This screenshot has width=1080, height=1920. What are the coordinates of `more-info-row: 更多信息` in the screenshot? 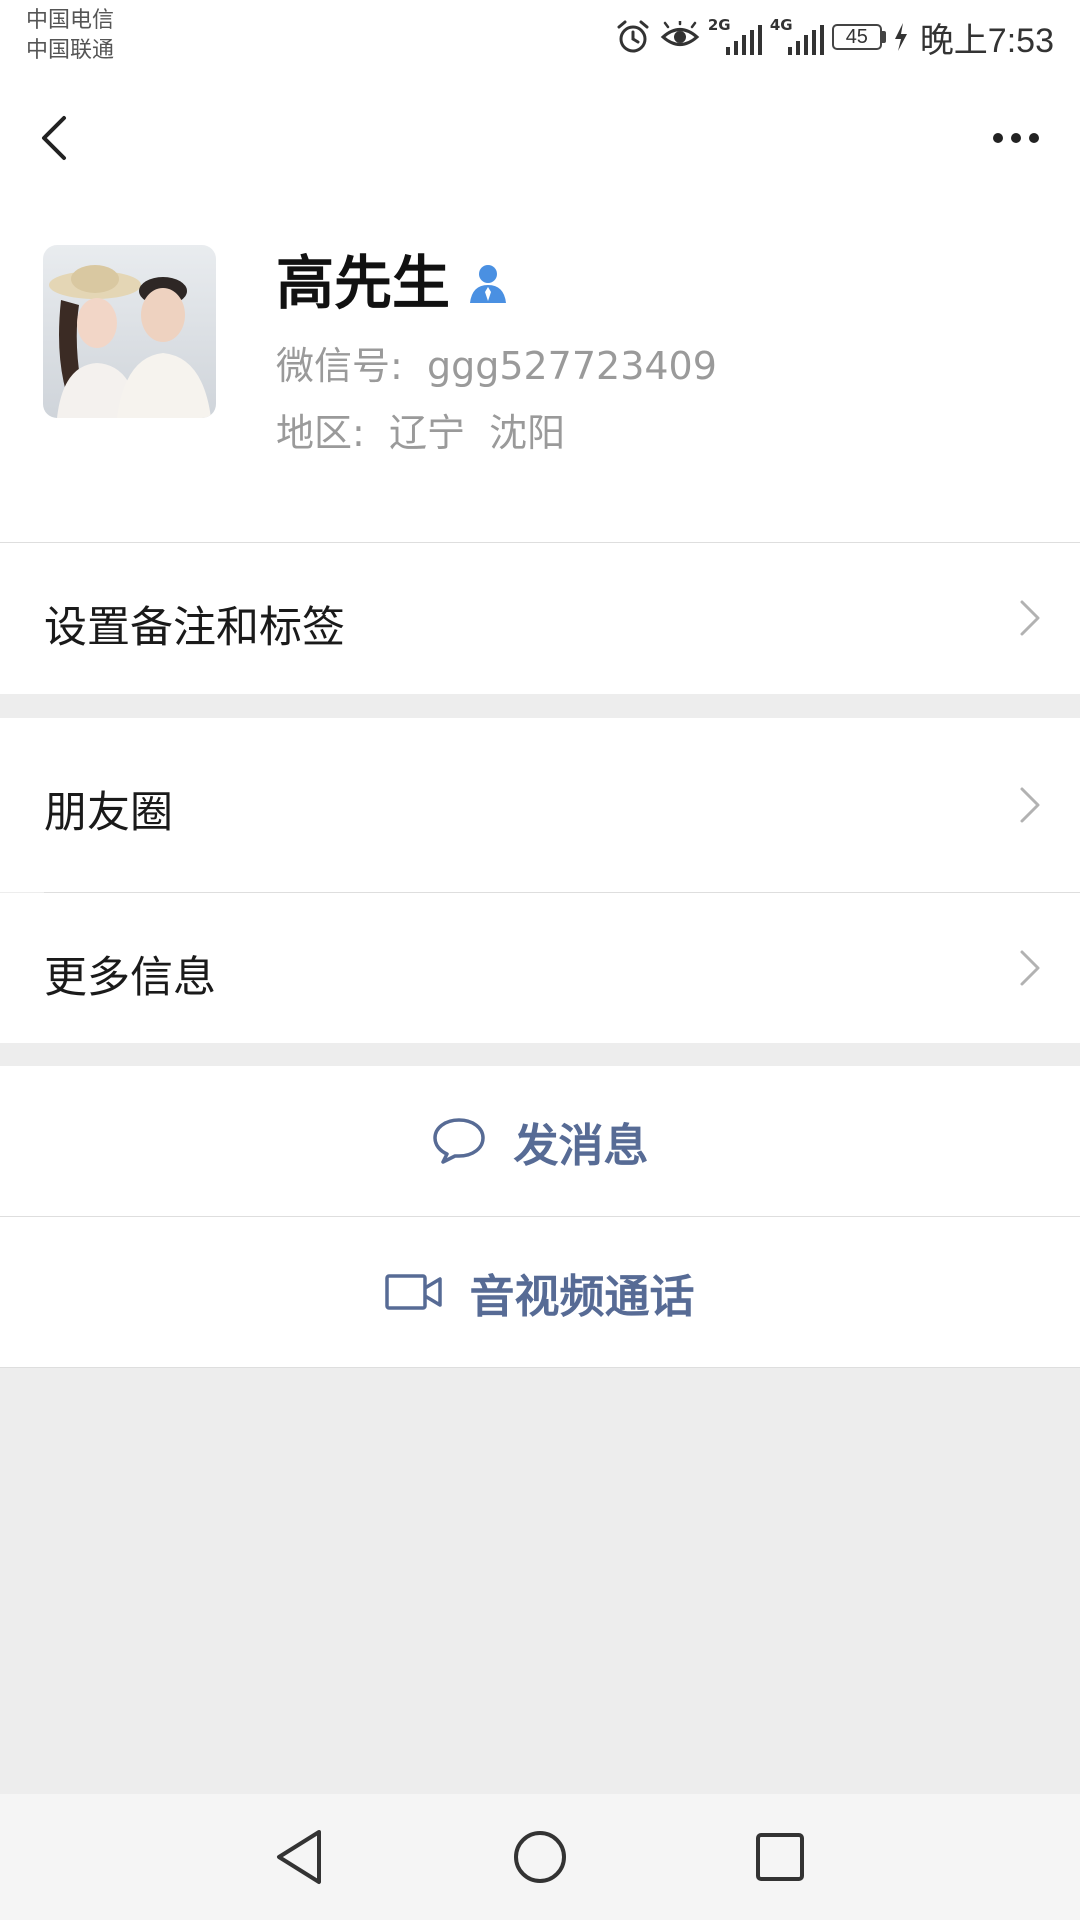 It's located at (540, 968).